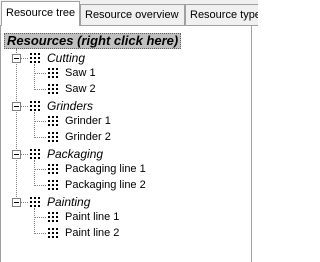 This screenshot has width=320, height=262. I want to click on tab-resource-type: Resource type, so click(221, 14).